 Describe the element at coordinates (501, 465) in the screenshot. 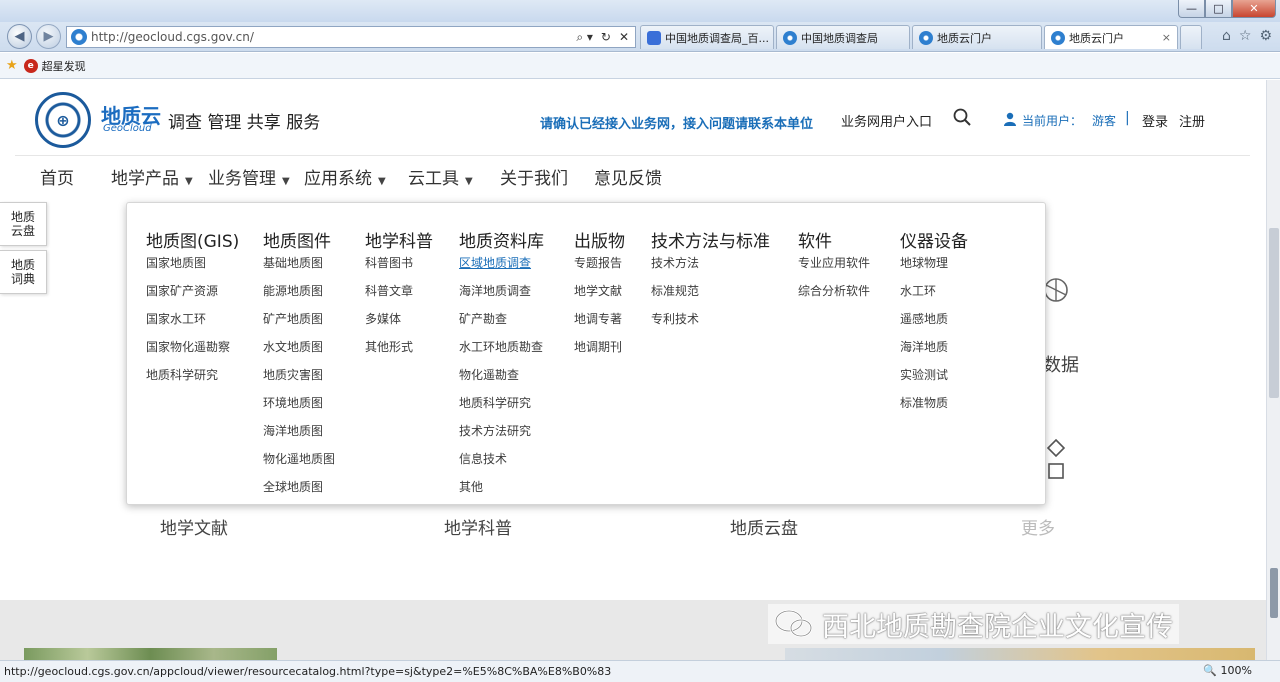

I see `menu-link: 信息技术` at that location.